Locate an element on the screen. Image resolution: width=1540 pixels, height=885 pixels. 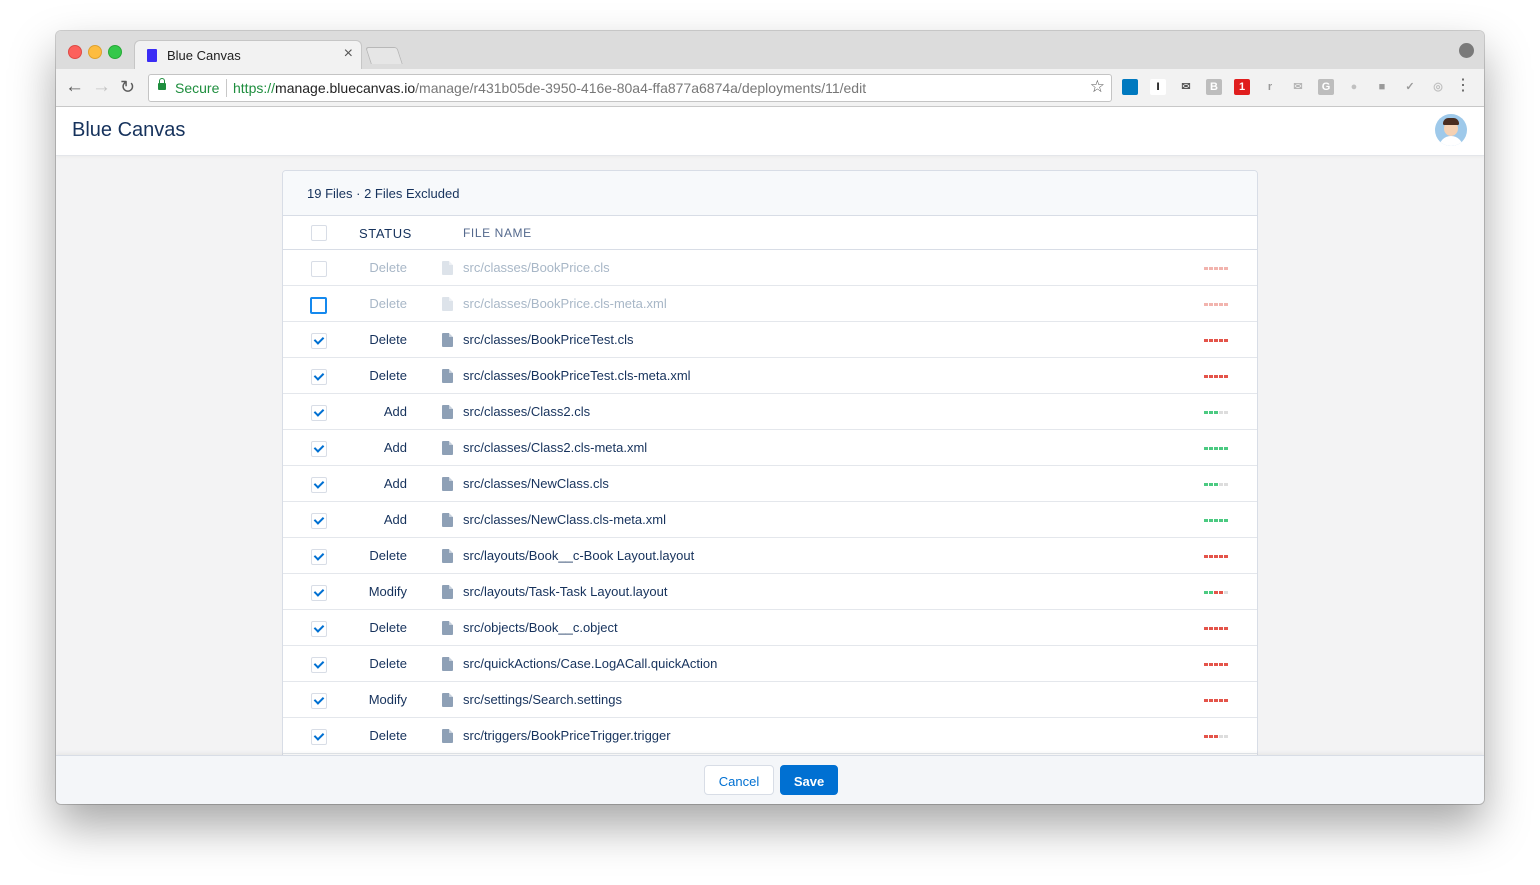
forward-arrow-icon: → is located at coordinates (101, 87).